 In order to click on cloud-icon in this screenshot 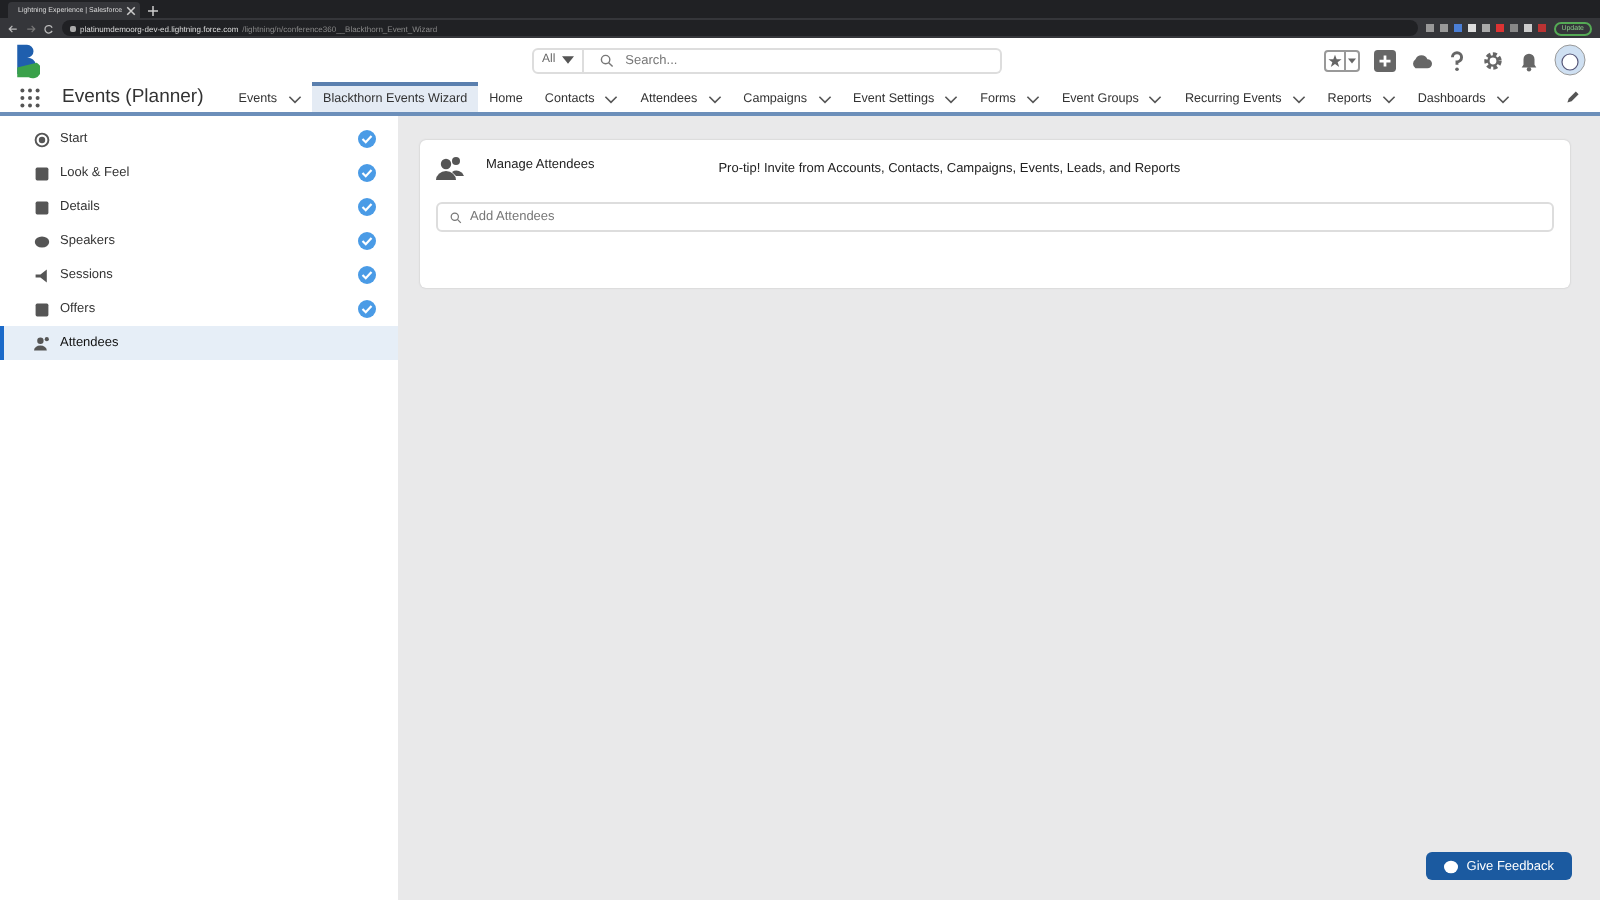, I will do `click(1421, 60)`.